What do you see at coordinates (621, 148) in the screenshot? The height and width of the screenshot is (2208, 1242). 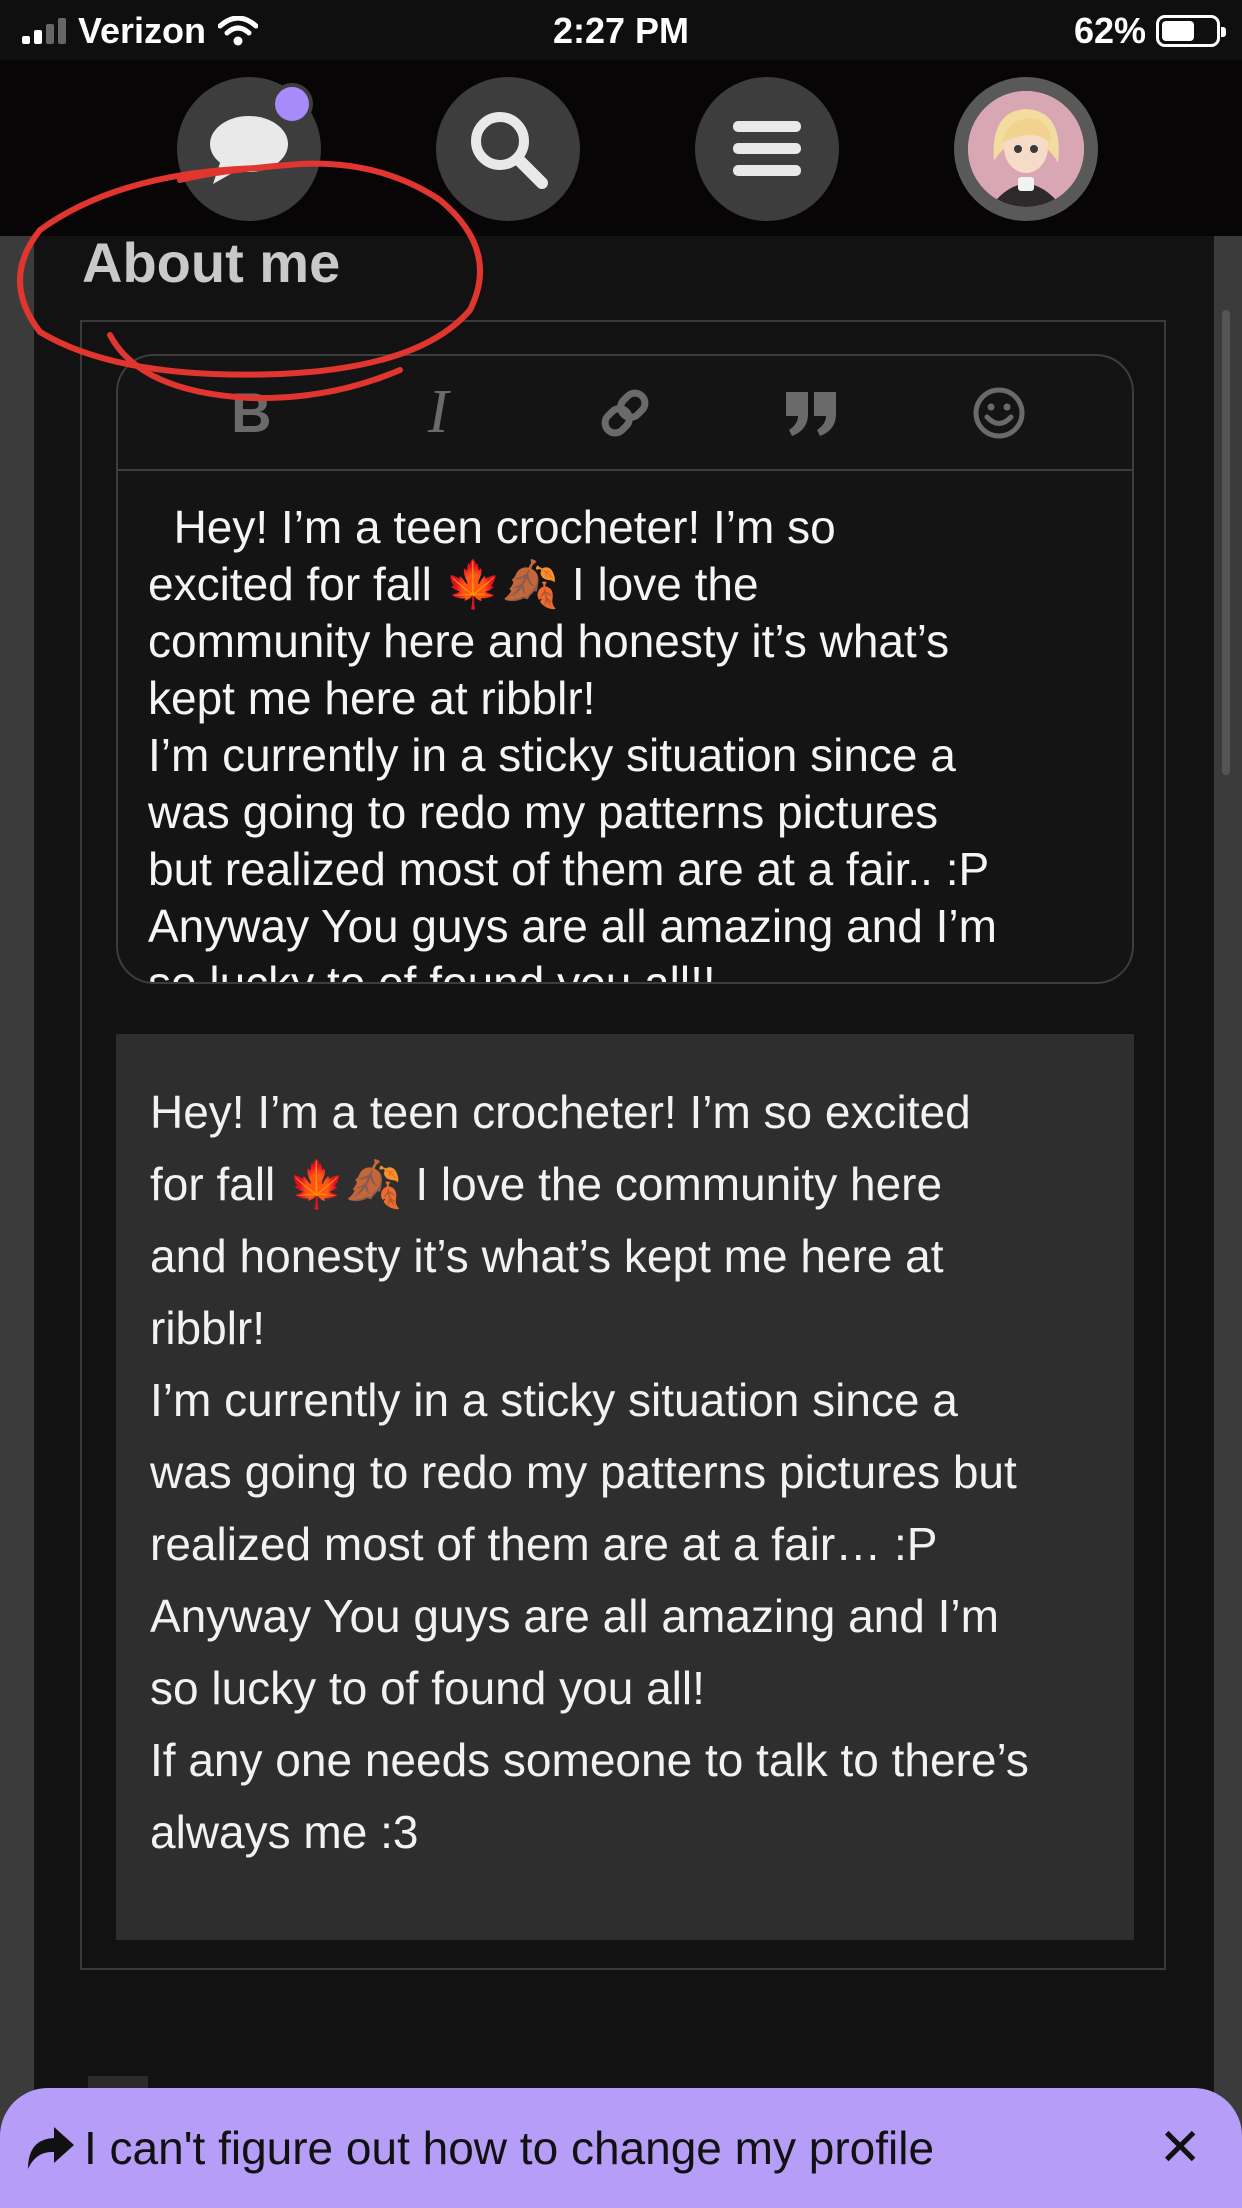 I see `top-nav` at bounding box center [621, 148].